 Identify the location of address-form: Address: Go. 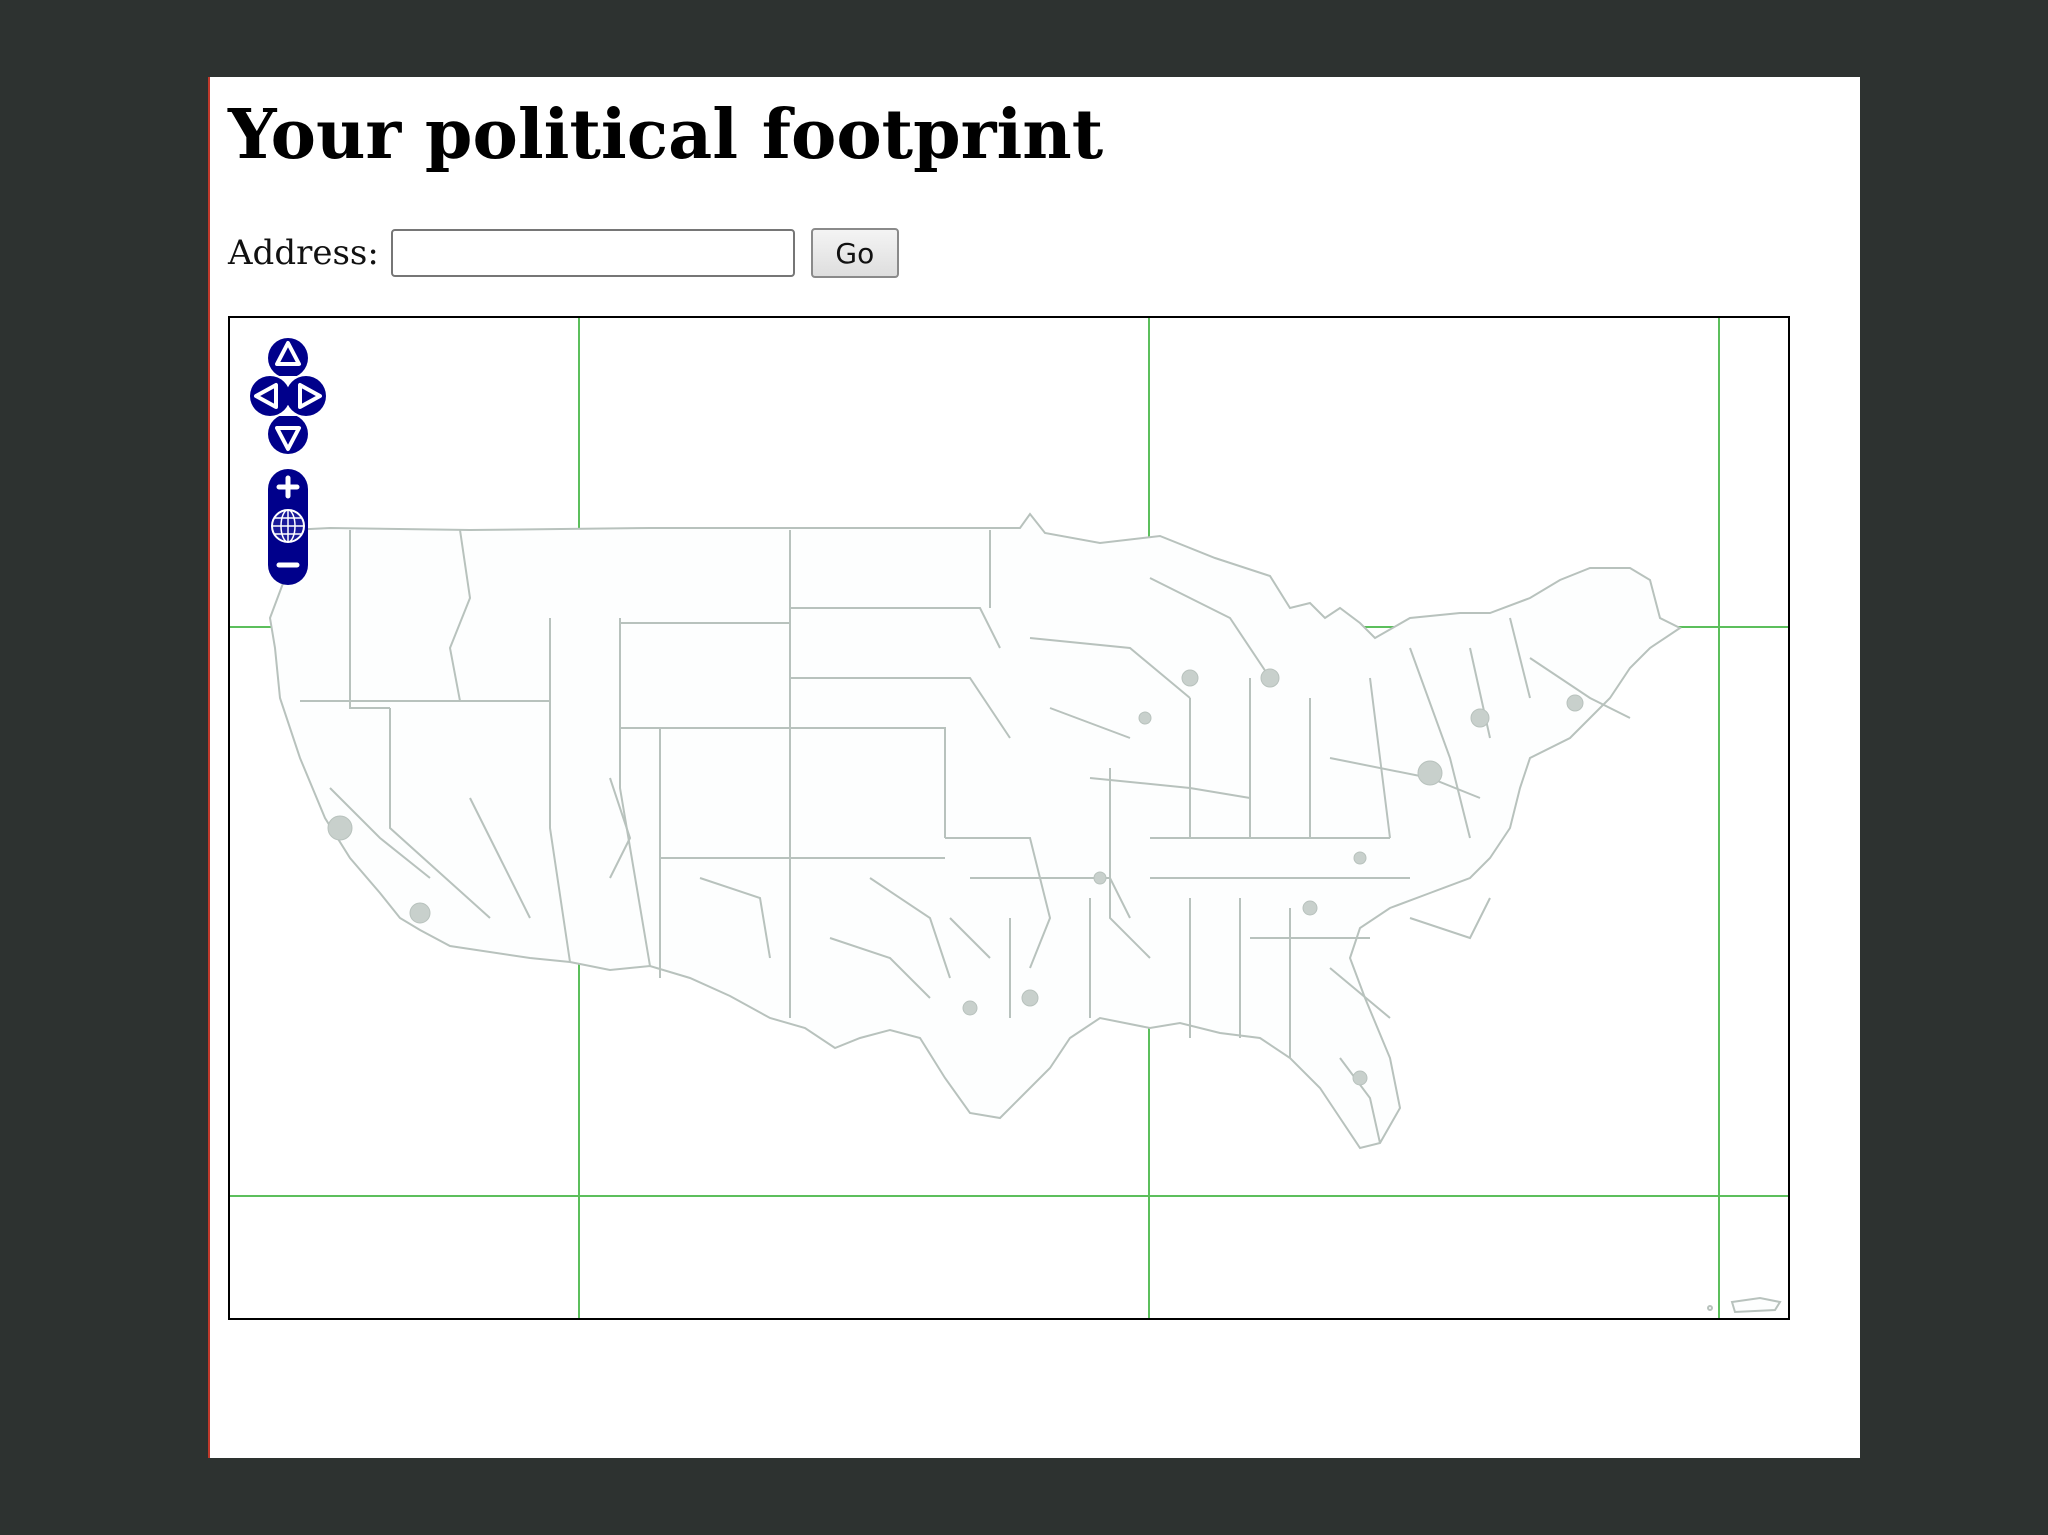
(563, 253).